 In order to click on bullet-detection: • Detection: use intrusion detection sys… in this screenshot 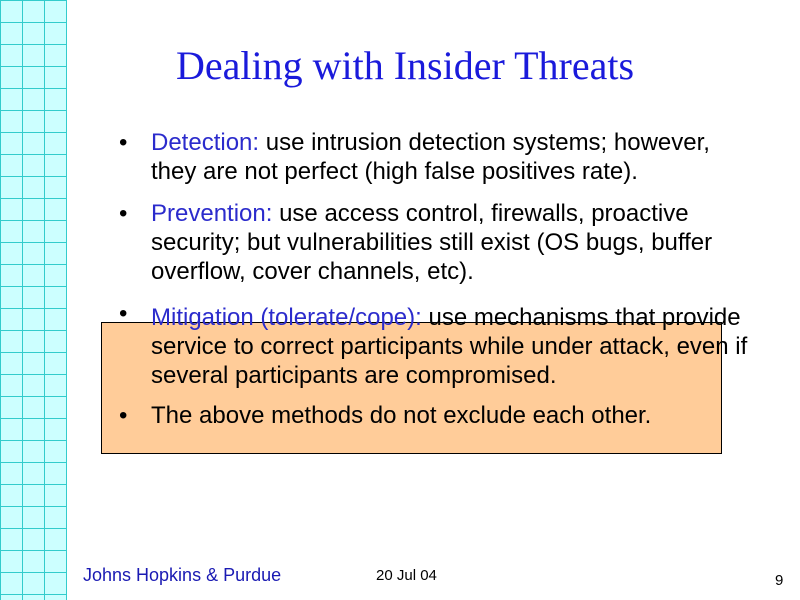, I will do `click(435, 157)`.